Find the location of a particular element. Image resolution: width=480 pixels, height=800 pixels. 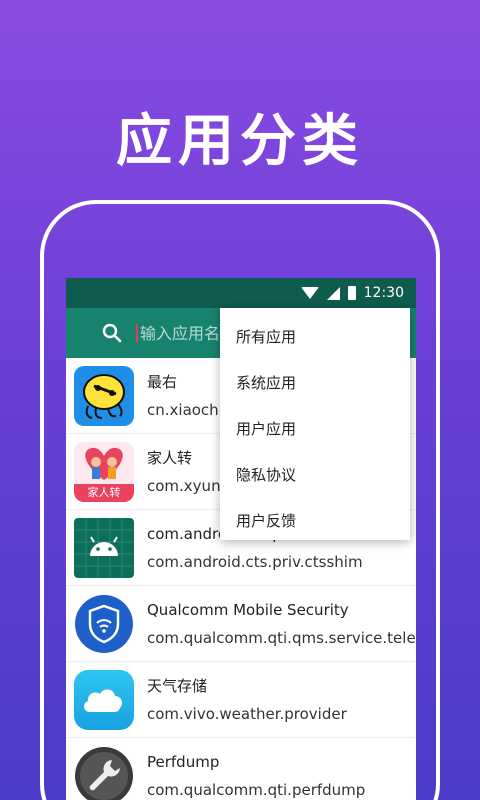

app-package: com.android.cts.priv.ctsshim is located at coordinates (255, 561).